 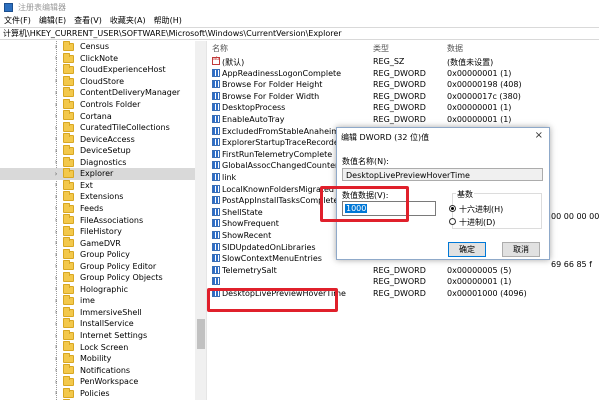 What do you see at coordinates (97, 335) in the screenshot?
I see `tree-item: › Internet Settings` at bounding box center [97, 335].